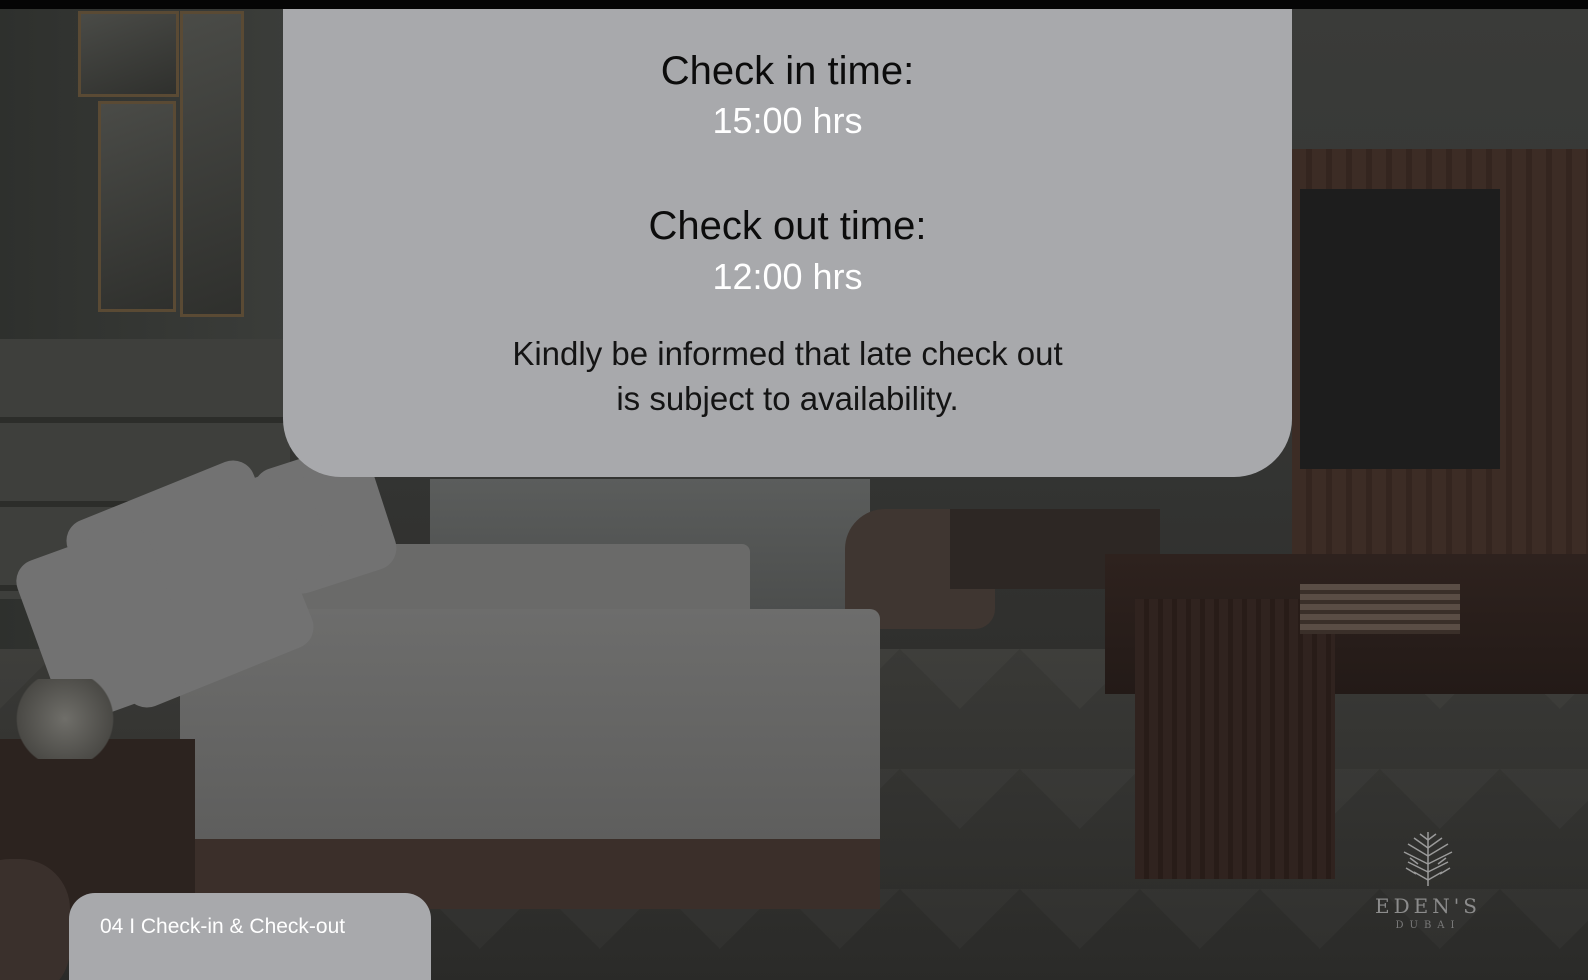 The width and height of the screenshot is (1588, 980). What do you see at coordinates (1428, 925) in the screenshot?
I see `logo-city: DUBAI` at bounding box center [1428, 925].